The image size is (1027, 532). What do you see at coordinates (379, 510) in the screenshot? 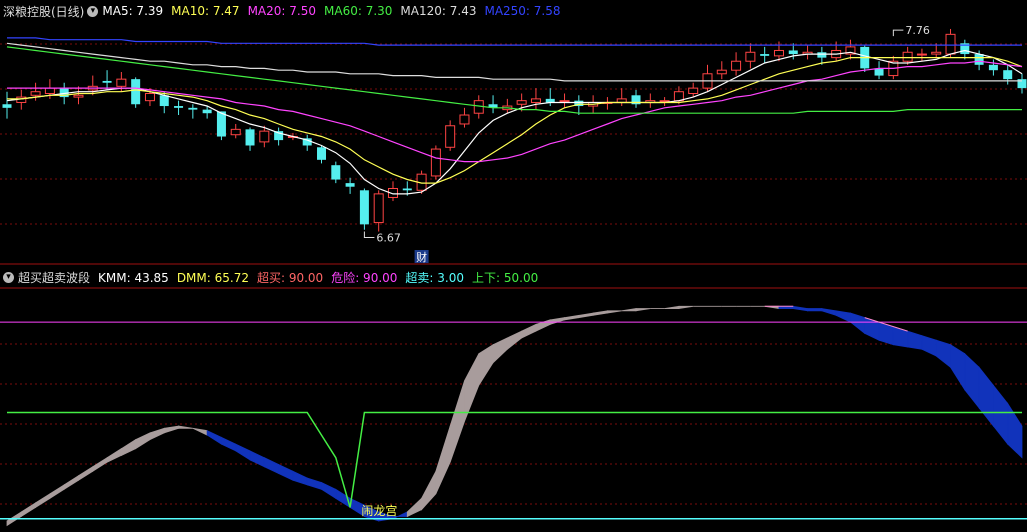
I see `signal-label: 闹龙宫` at bounding box center [379, 510].